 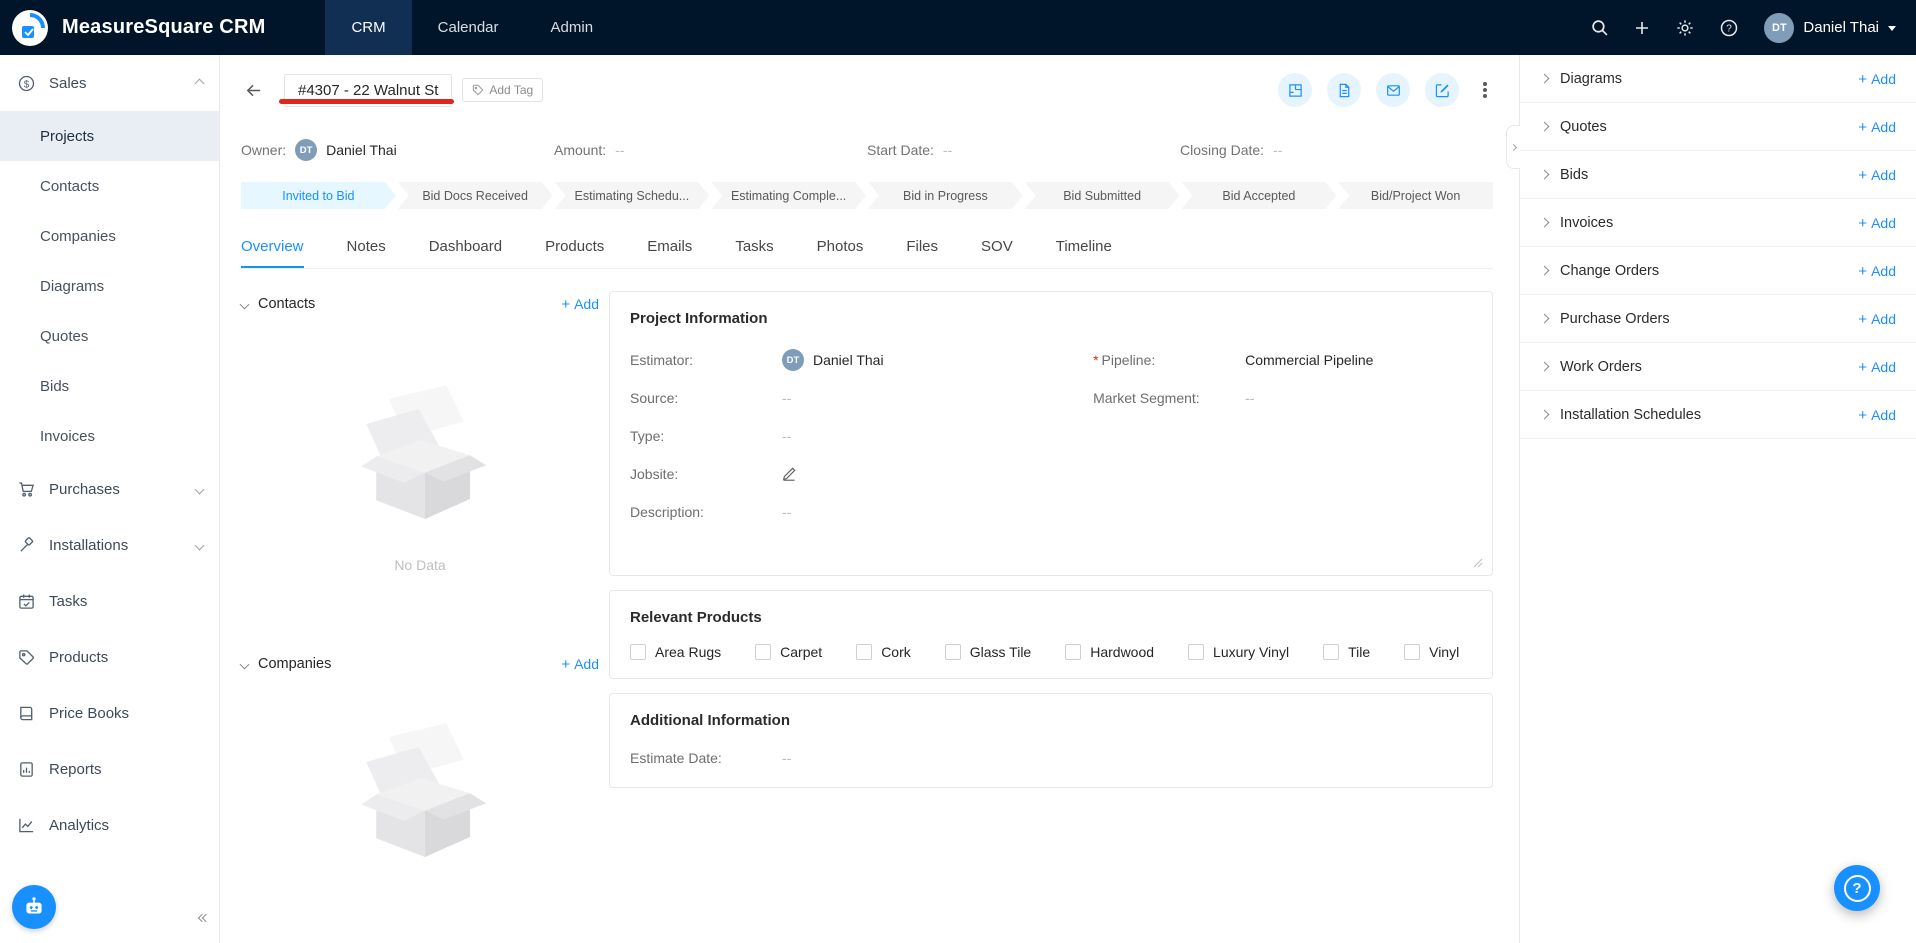 I want to click on market-segment-value: --, so click(x=1249, y=398).